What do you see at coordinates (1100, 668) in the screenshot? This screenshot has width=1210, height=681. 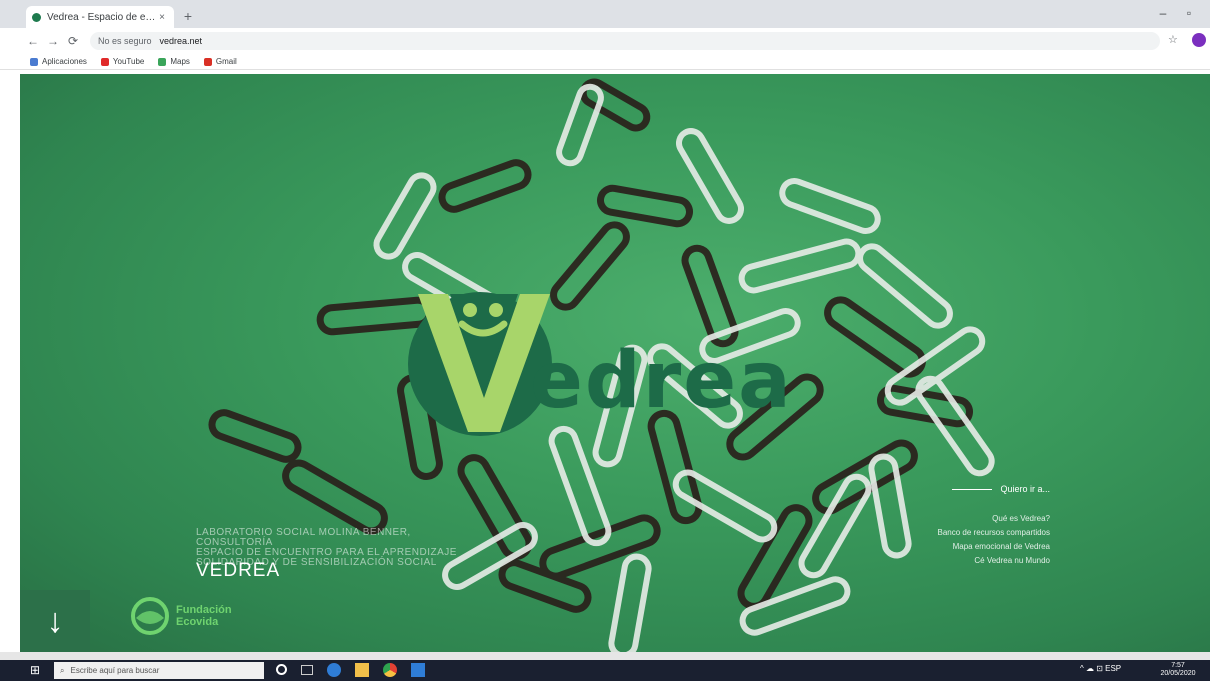 I see `system-tray: ^ ☁ ⊡ ESP` at bounding box center [1100, 668].